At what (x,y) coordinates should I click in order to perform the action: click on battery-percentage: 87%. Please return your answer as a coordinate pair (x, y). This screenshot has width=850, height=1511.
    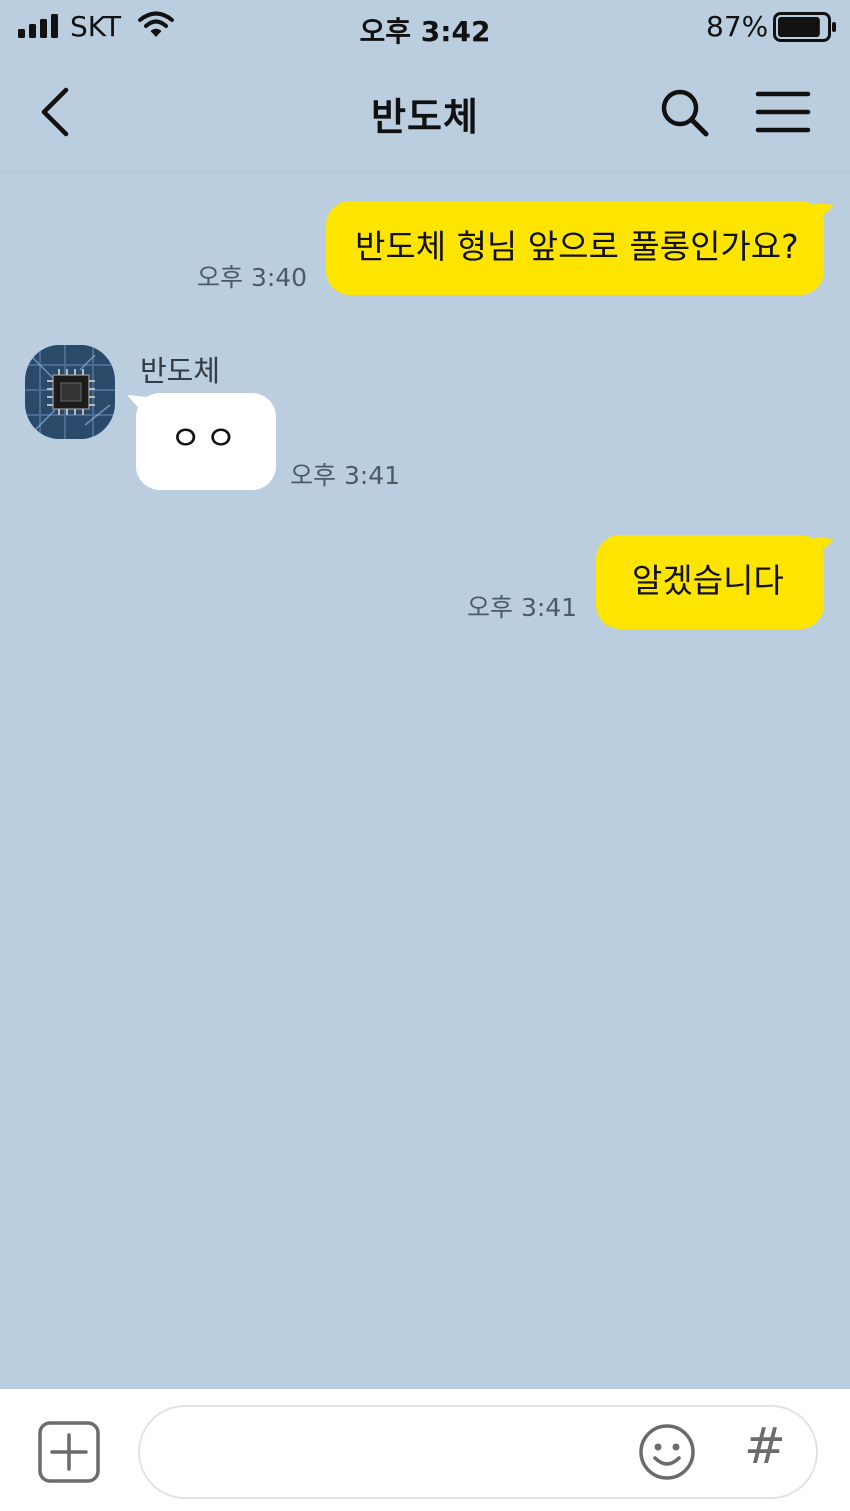
    Looking at the image, I should click on (737, 26).